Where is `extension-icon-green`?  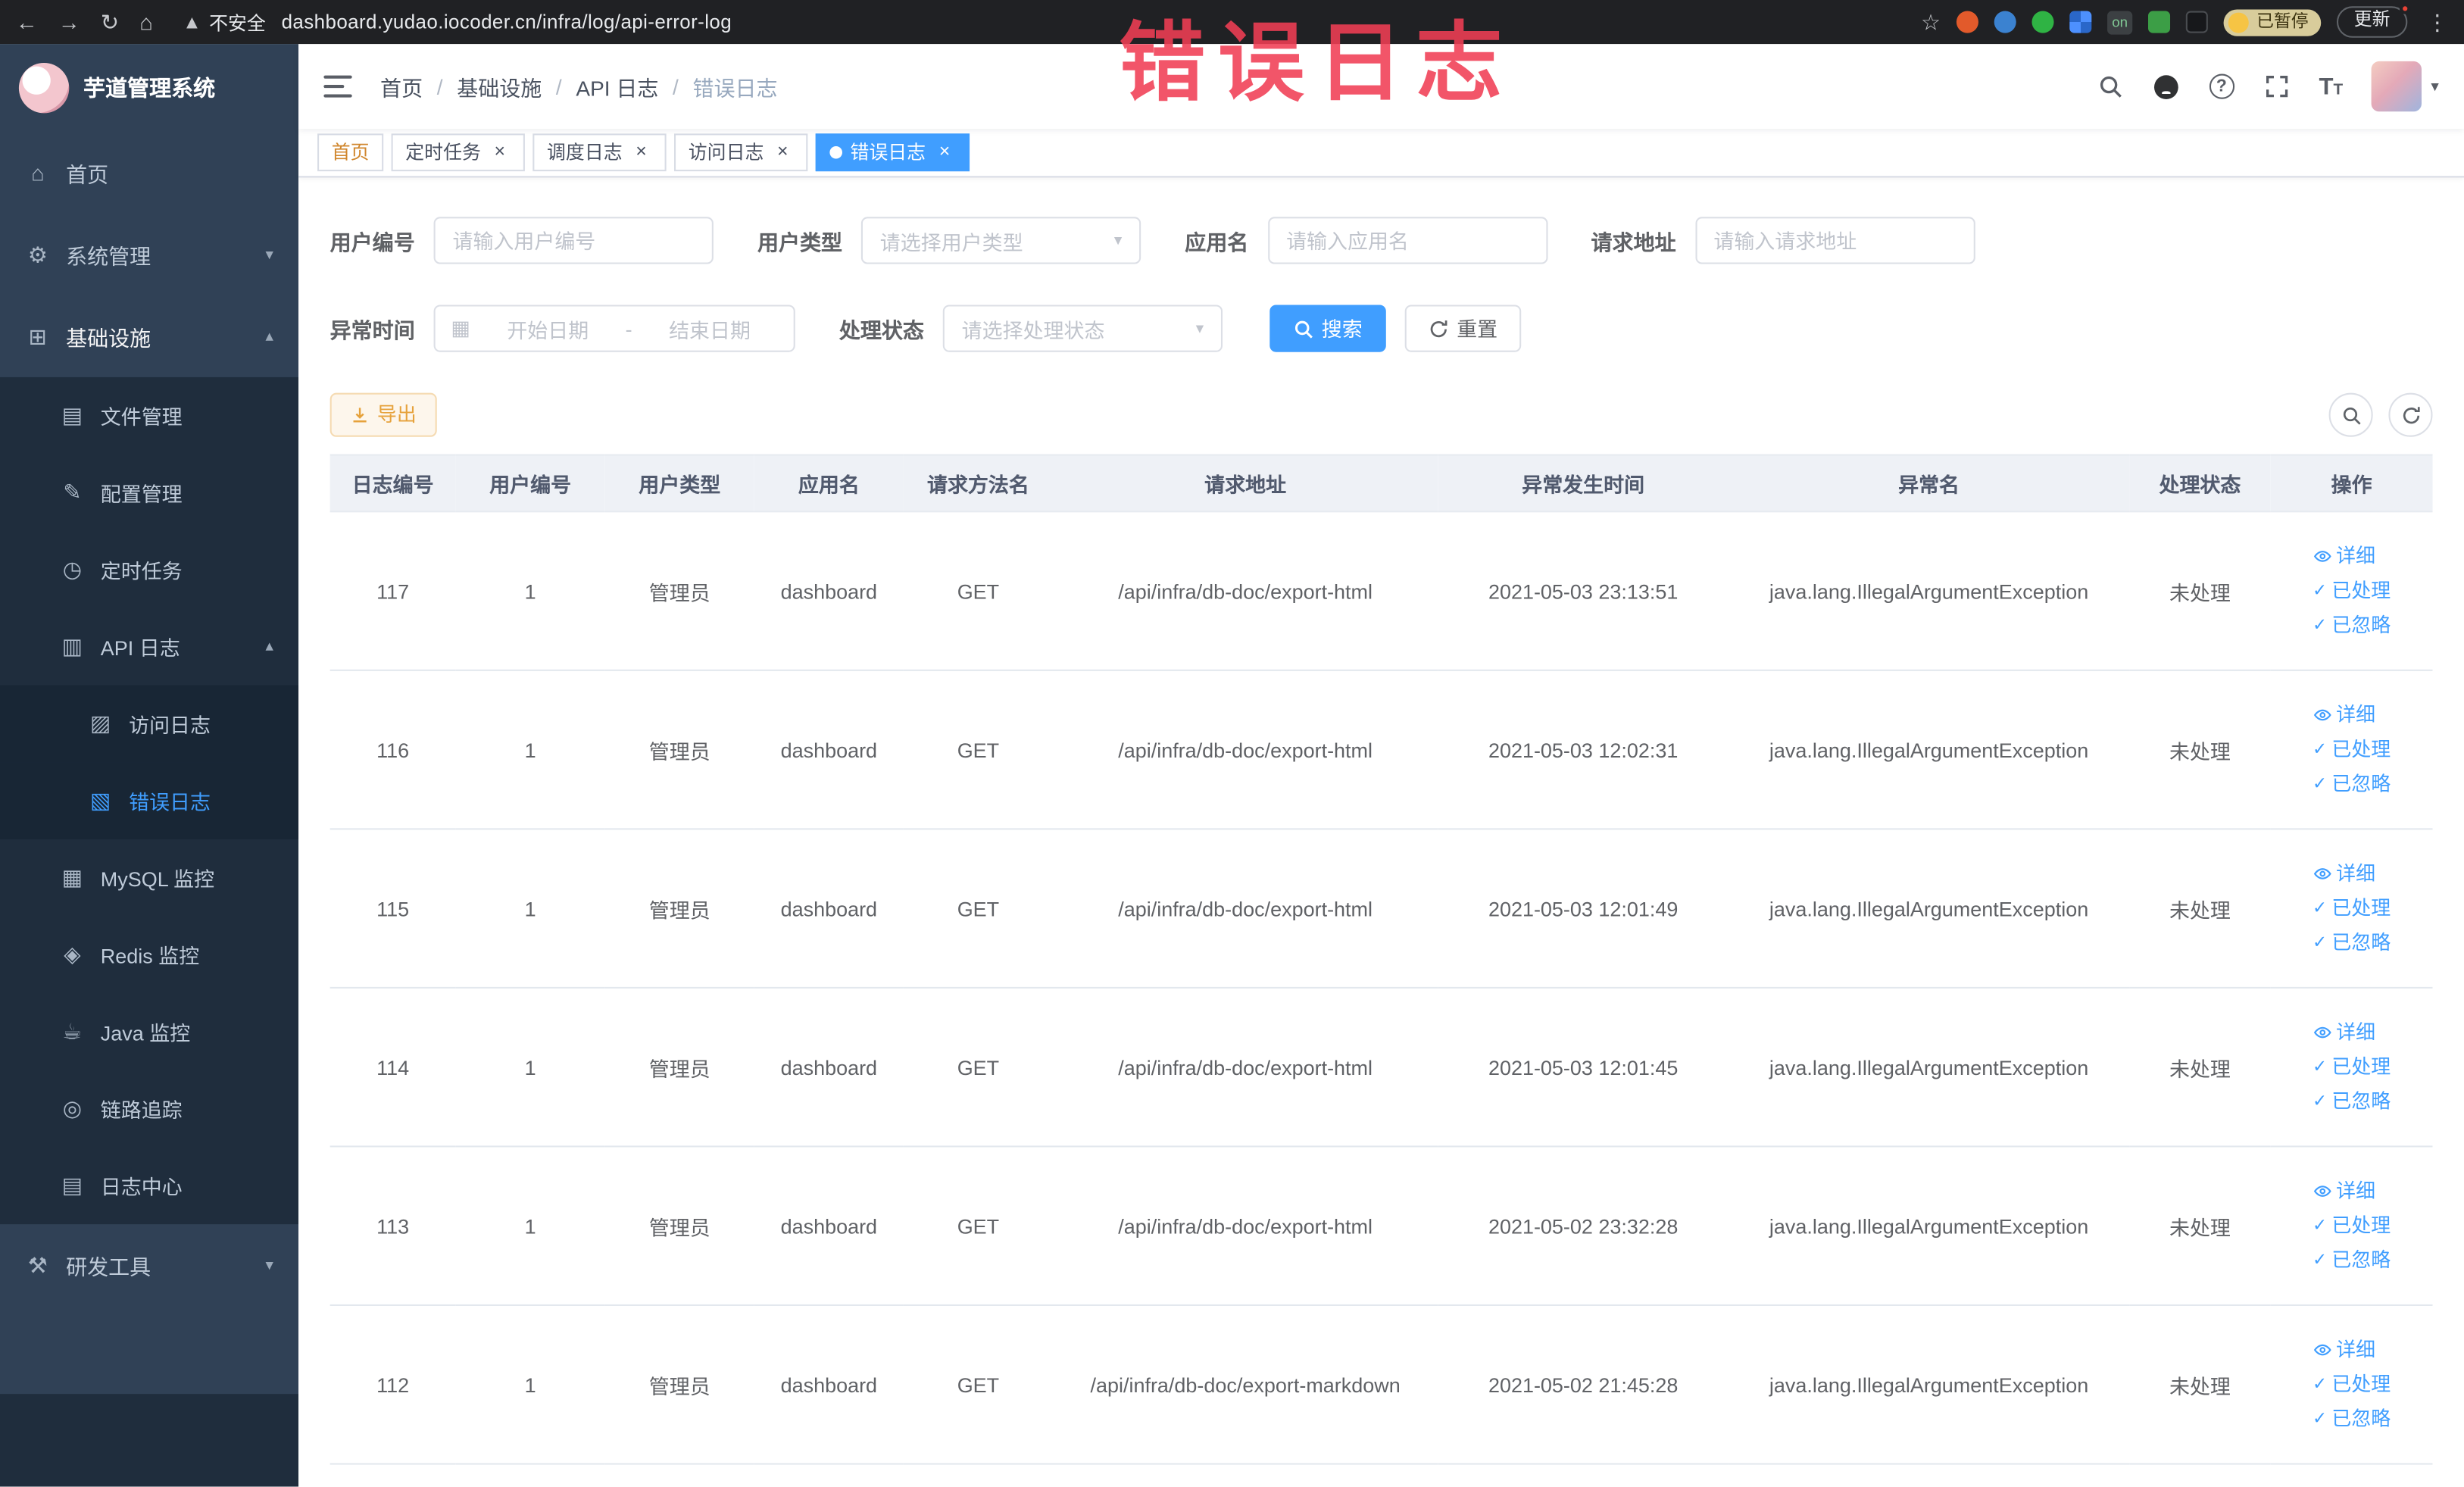
extension-icon-green is located at coordinates (2042, 22).